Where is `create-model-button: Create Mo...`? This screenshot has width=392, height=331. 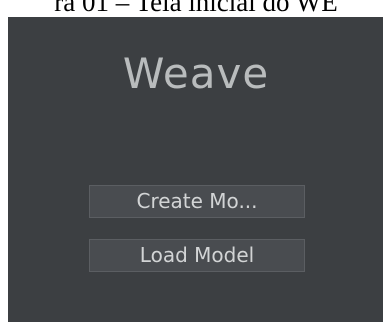 create-model-button: Create Mo... is located at coordinates (197, 201).